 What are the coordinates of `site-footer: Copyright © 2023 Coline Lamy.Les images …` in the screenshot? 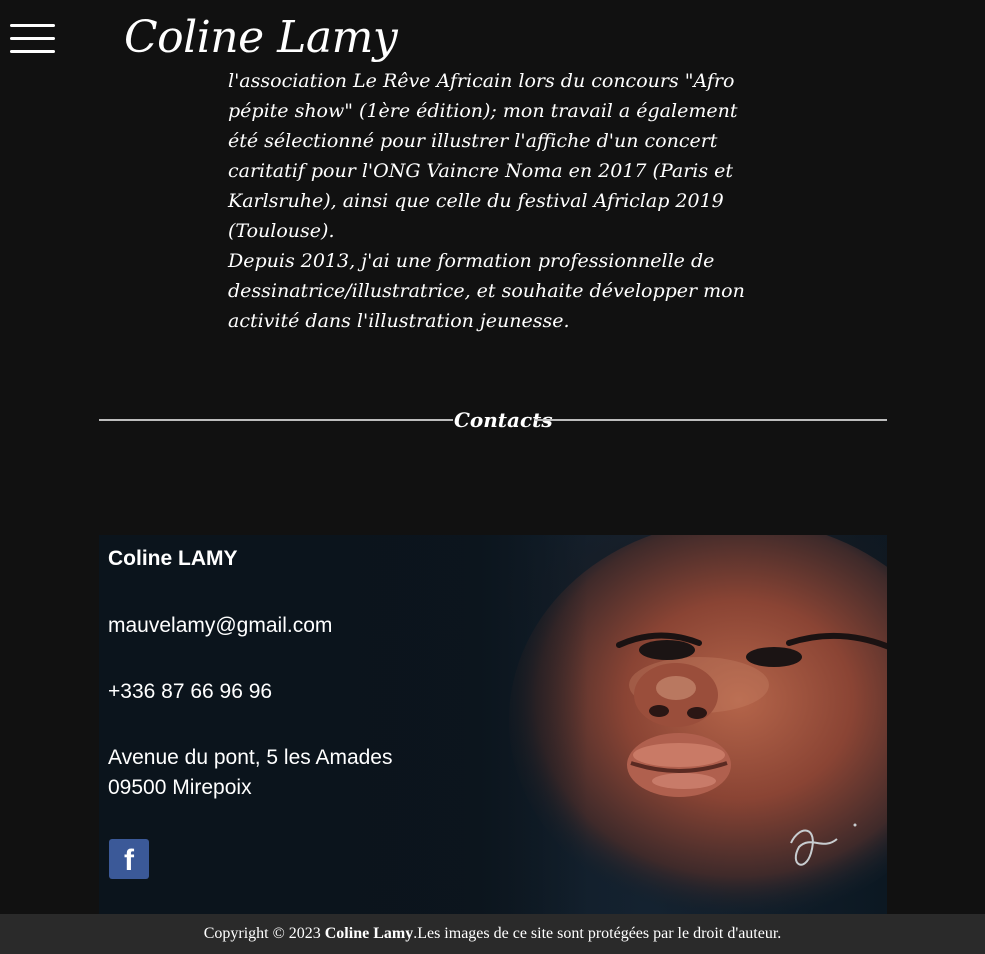 It's located at (492, 934).